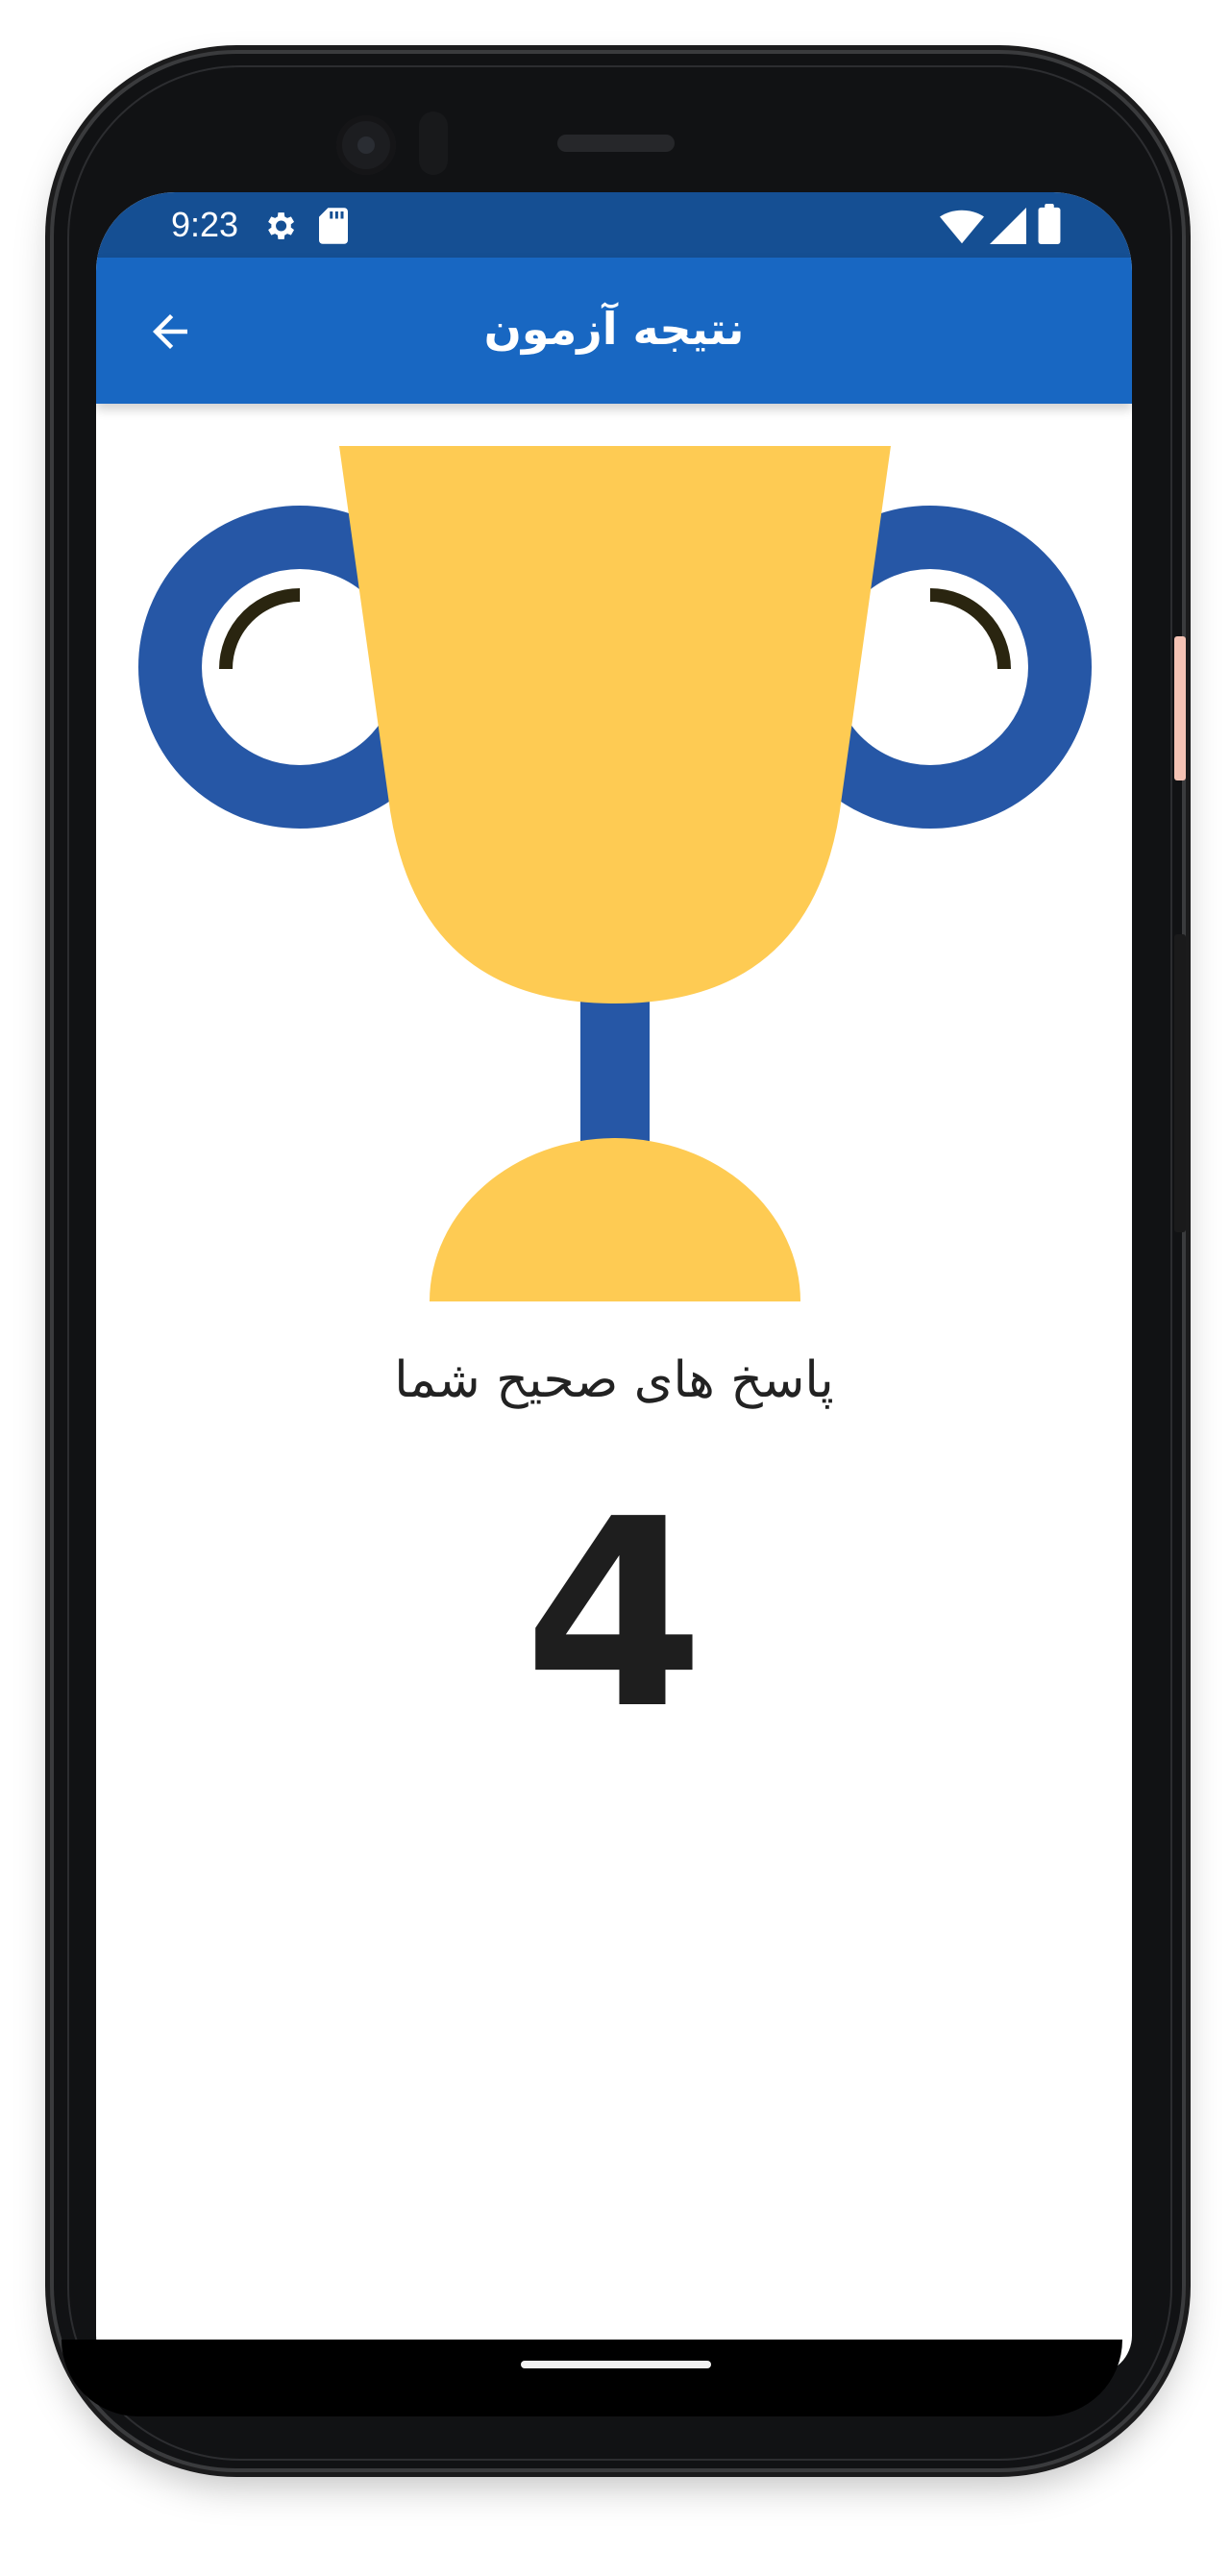 The image size is (1230, 2576). What do you see at coordinates (970, 629) in the screenshot?
I see `trophy-right-accent` at bounding box center [970, 629].